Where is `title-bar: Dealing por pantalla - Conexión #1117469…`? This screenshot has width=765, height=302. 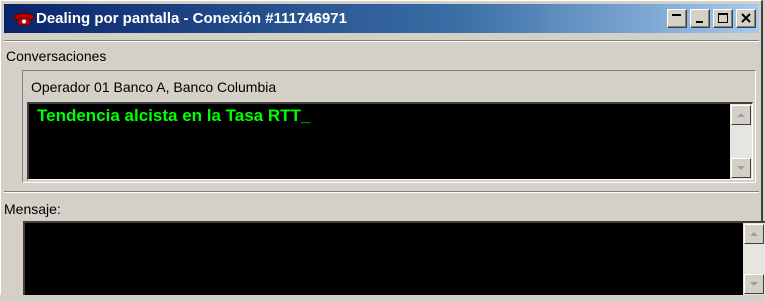 title-bar: Dealing por pantalla - Conexión #1117469… is located at coordinates (381, 18).